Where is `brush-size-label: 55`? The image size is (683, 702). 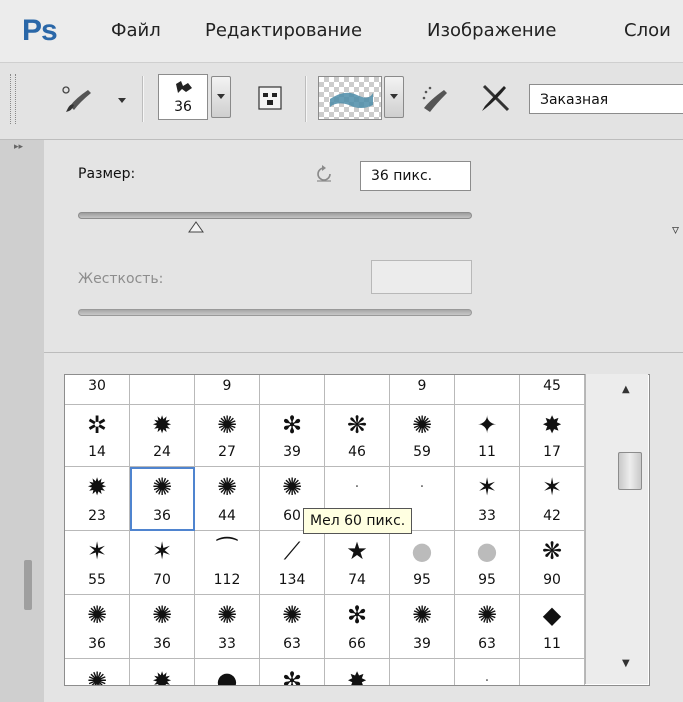
brush-size-label: 55 is located at coordinates (97, 580).